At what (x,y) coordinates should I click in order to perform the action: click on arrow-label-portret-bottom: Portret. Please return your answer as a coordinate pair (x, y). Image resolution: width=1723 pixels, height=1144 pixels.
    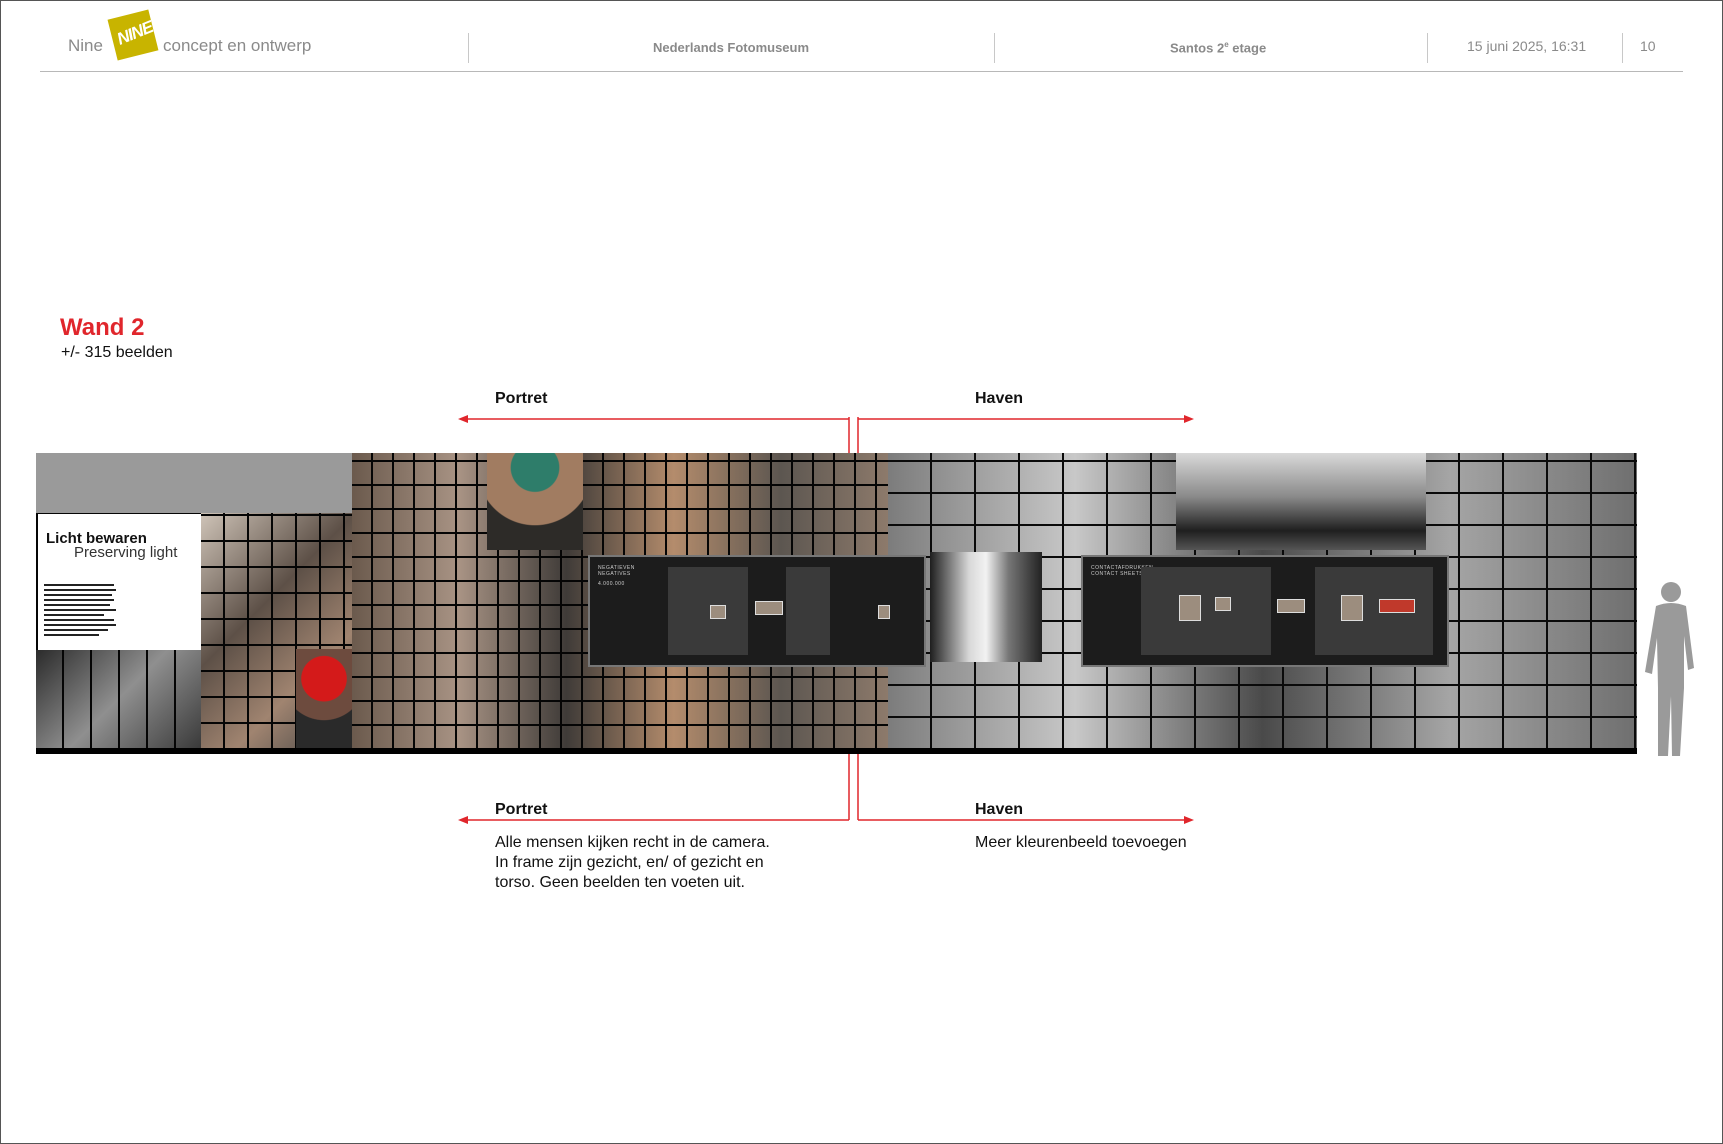
    Looking at the image, I should click on (521, 809).